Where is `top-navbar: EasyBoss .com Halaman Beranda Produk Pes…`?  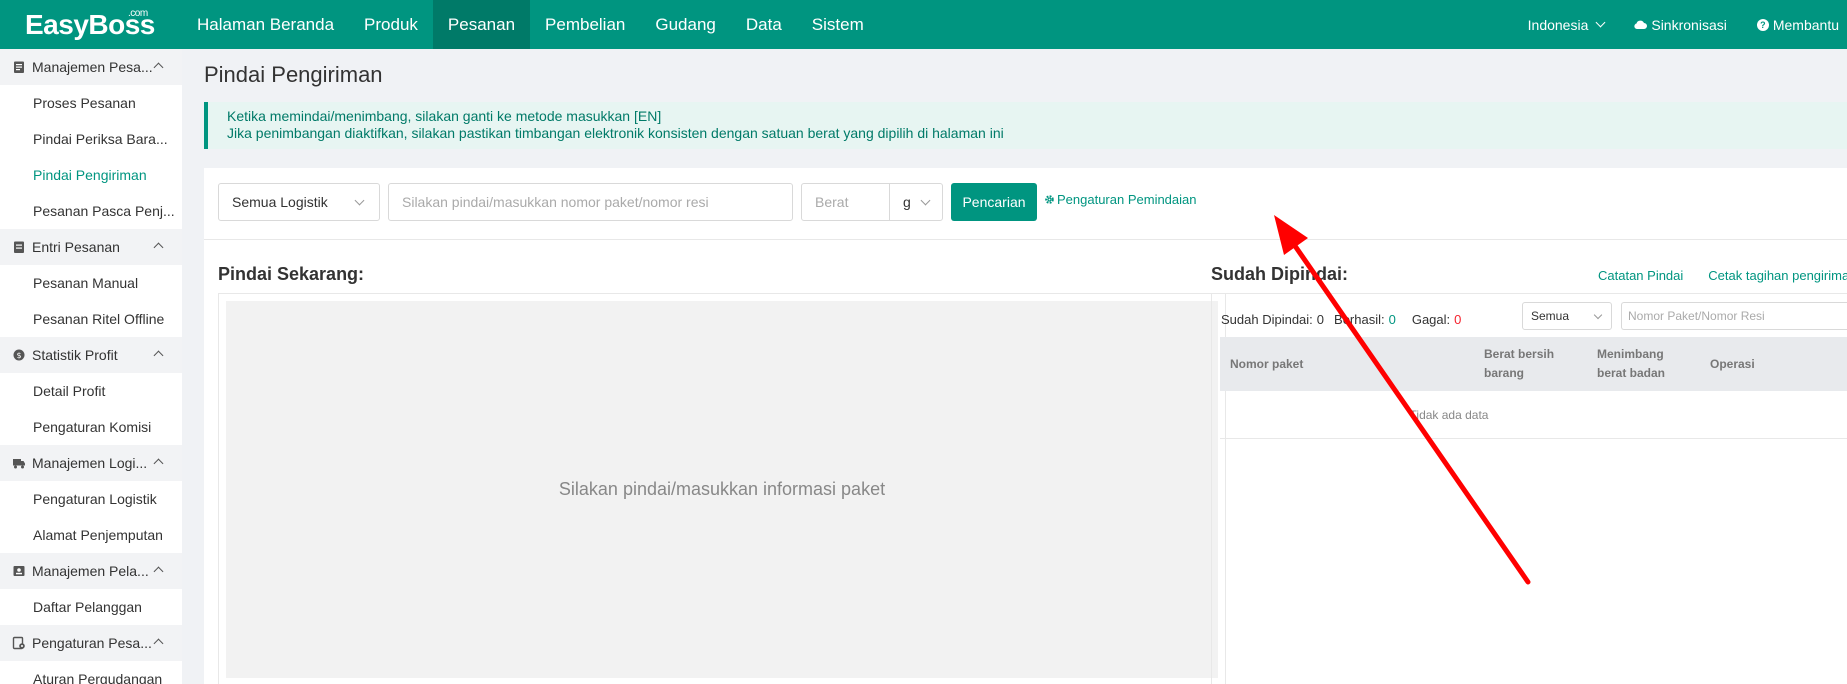 top-navbar: EasyBoss .com Halaman Beranda Produk Pes… is located at coordinates (923, 24).